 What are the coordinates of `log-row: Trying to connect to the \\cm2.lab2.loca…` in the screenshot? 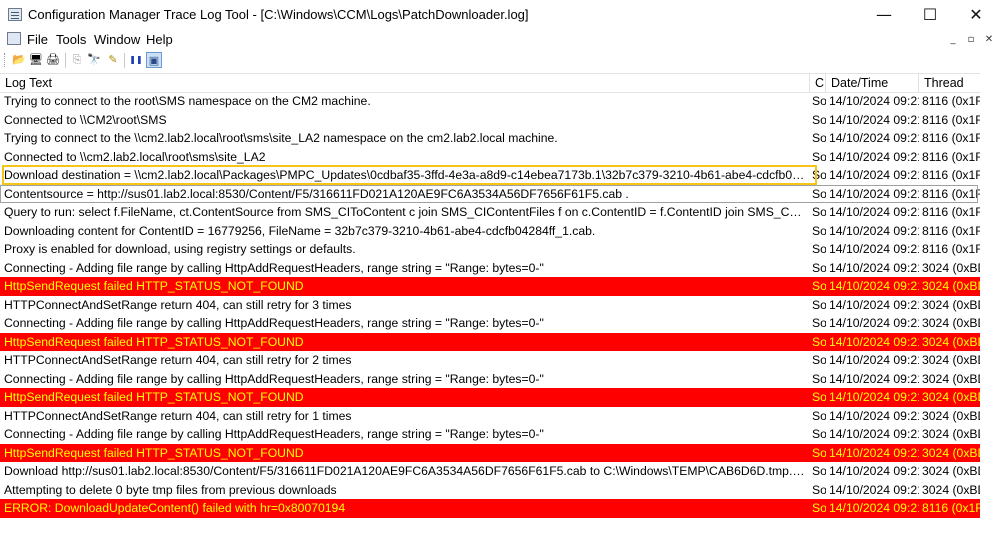 It's located at (500, 138).